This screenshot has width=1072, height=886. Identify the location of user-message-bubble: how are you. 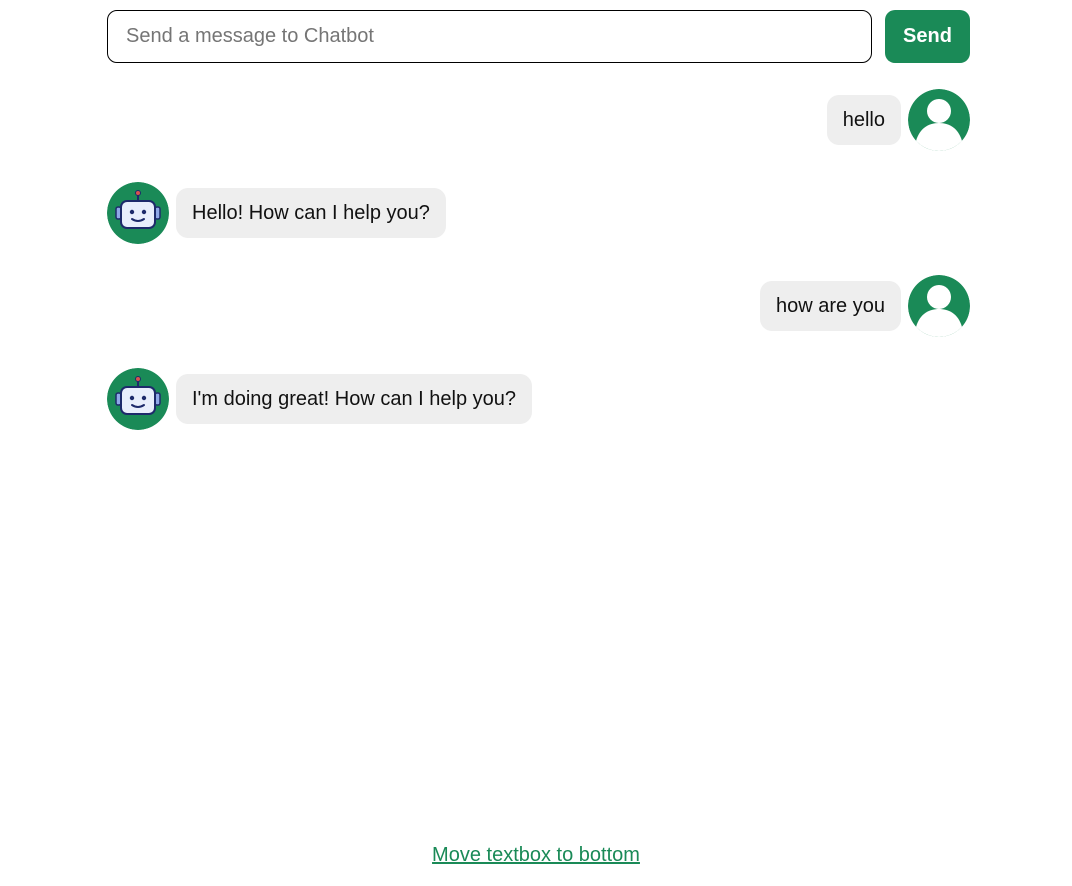
(830, 306).